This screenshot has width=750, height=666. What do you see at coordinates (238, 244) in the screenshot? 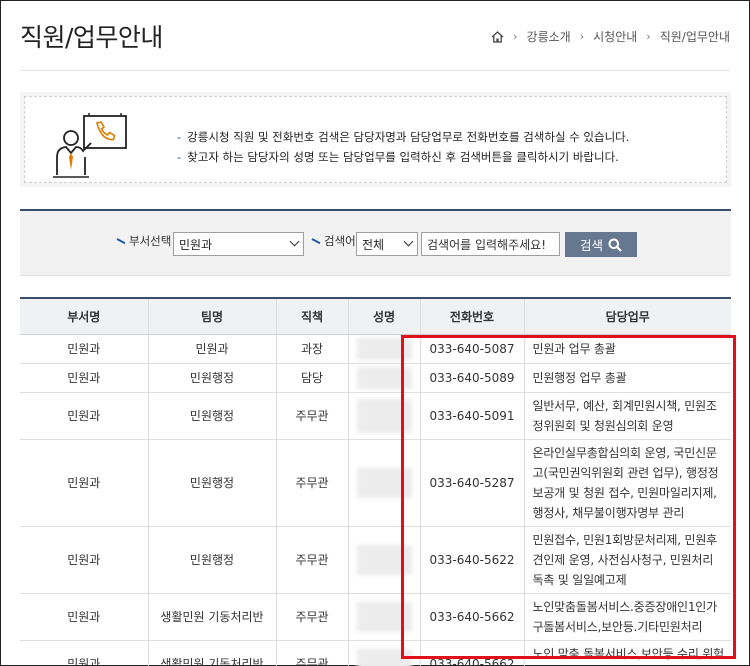
I see `dept-select: 민원과` at bounding box center [238, 244].